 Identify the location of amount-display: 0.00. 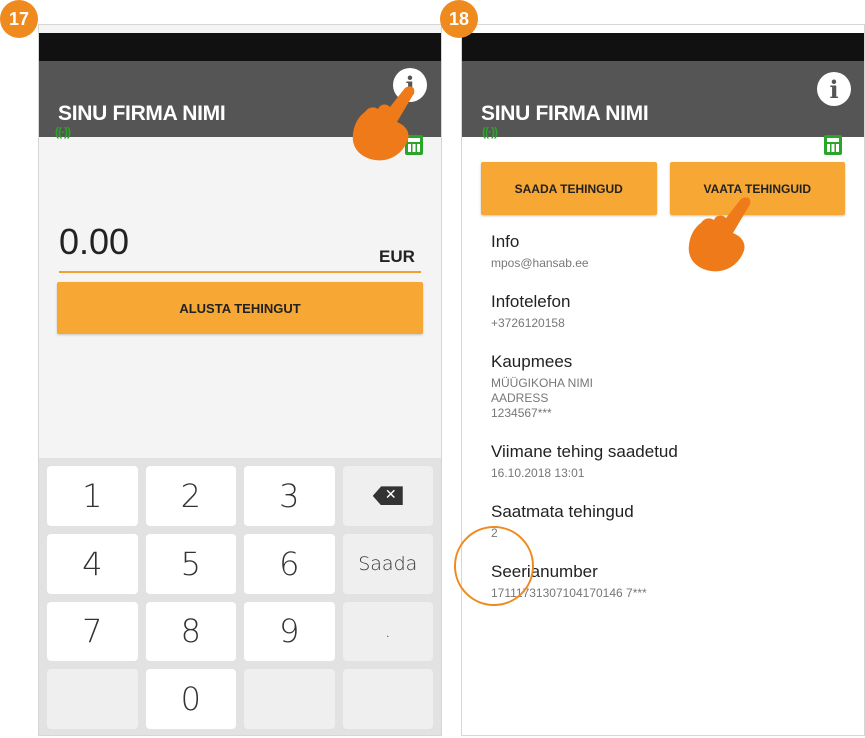
(94, 242).